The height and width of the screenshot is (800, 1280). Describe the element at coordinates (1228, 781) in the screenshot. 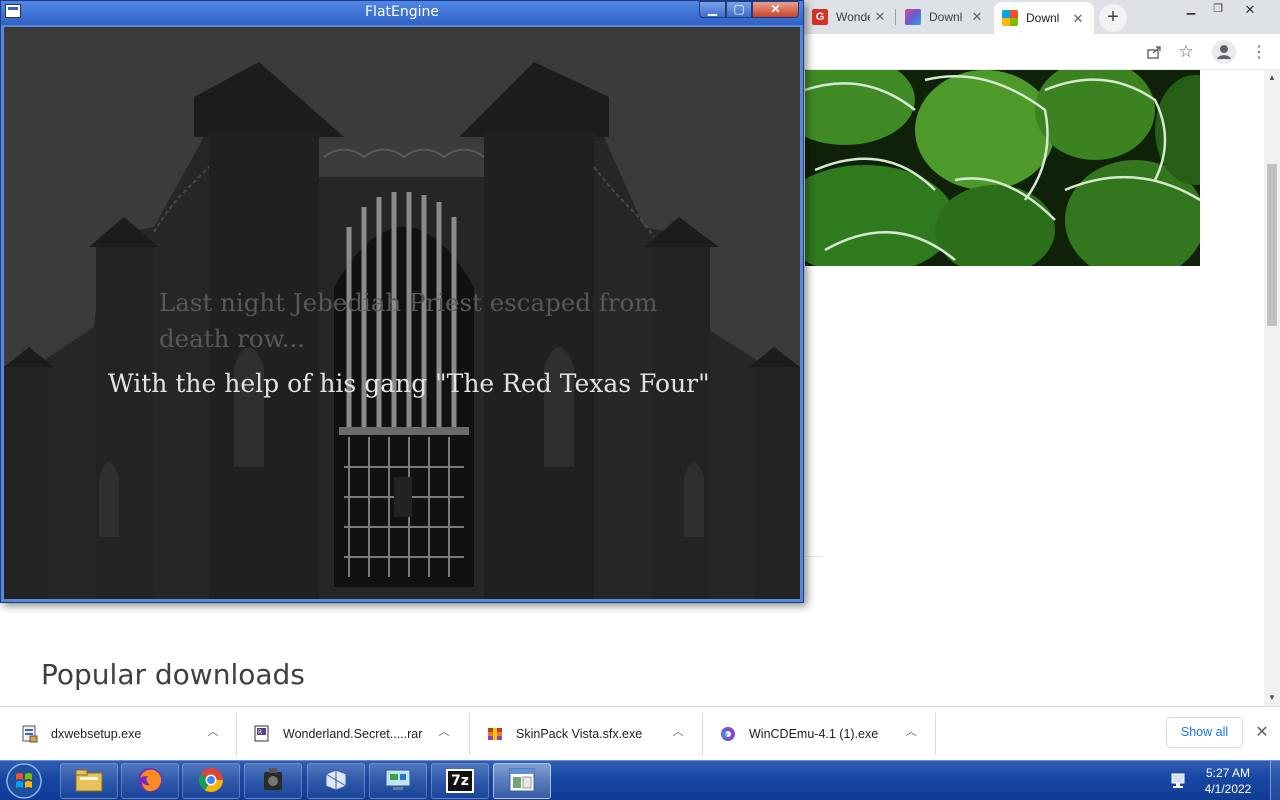

I see `system-clock: 5:27 AM 4/1/2022` at that location.